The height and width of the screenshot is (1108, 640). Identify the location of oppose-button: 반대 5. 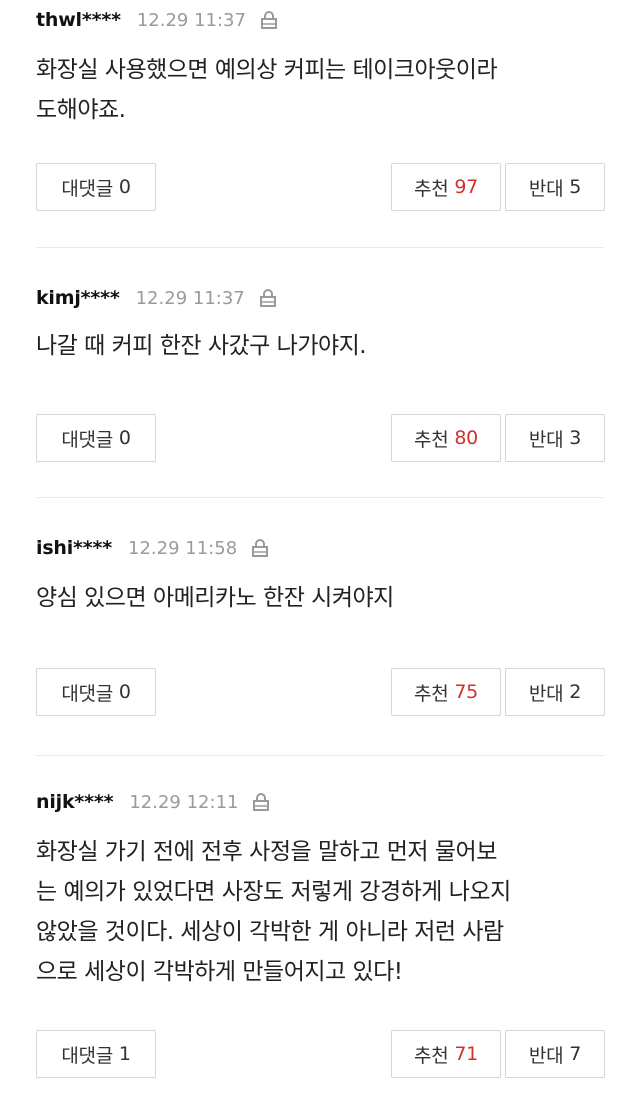
(555, 187).